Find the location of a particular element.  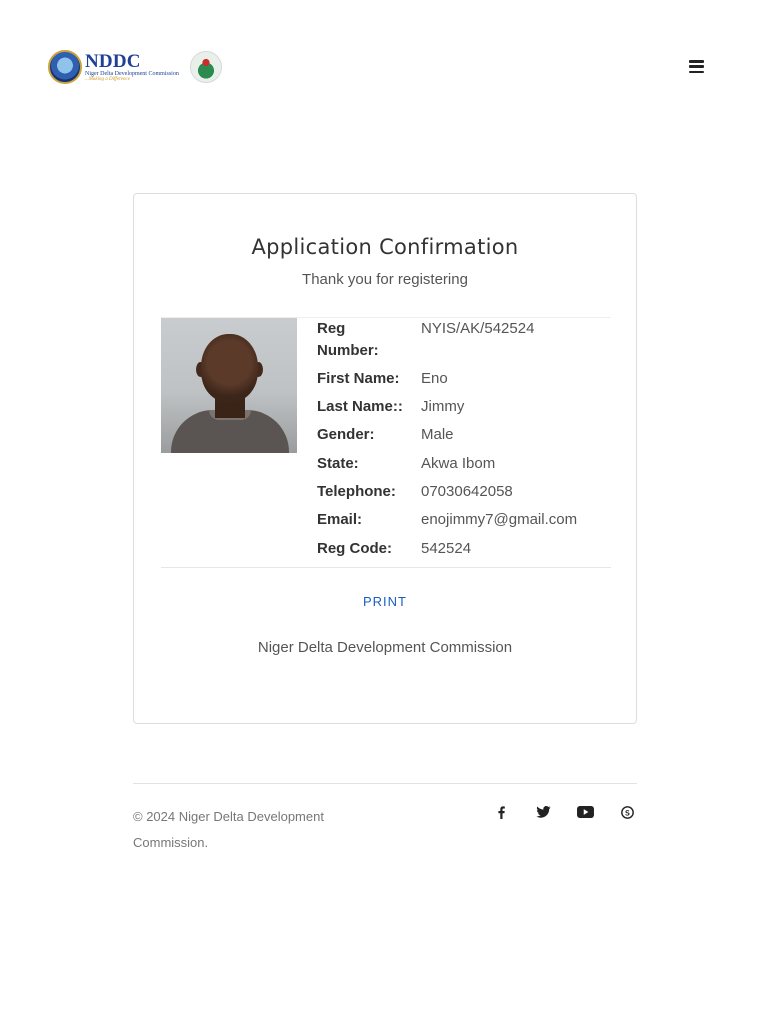

card-subtitle: Thank you for registering is located at coordinates (385, 279).